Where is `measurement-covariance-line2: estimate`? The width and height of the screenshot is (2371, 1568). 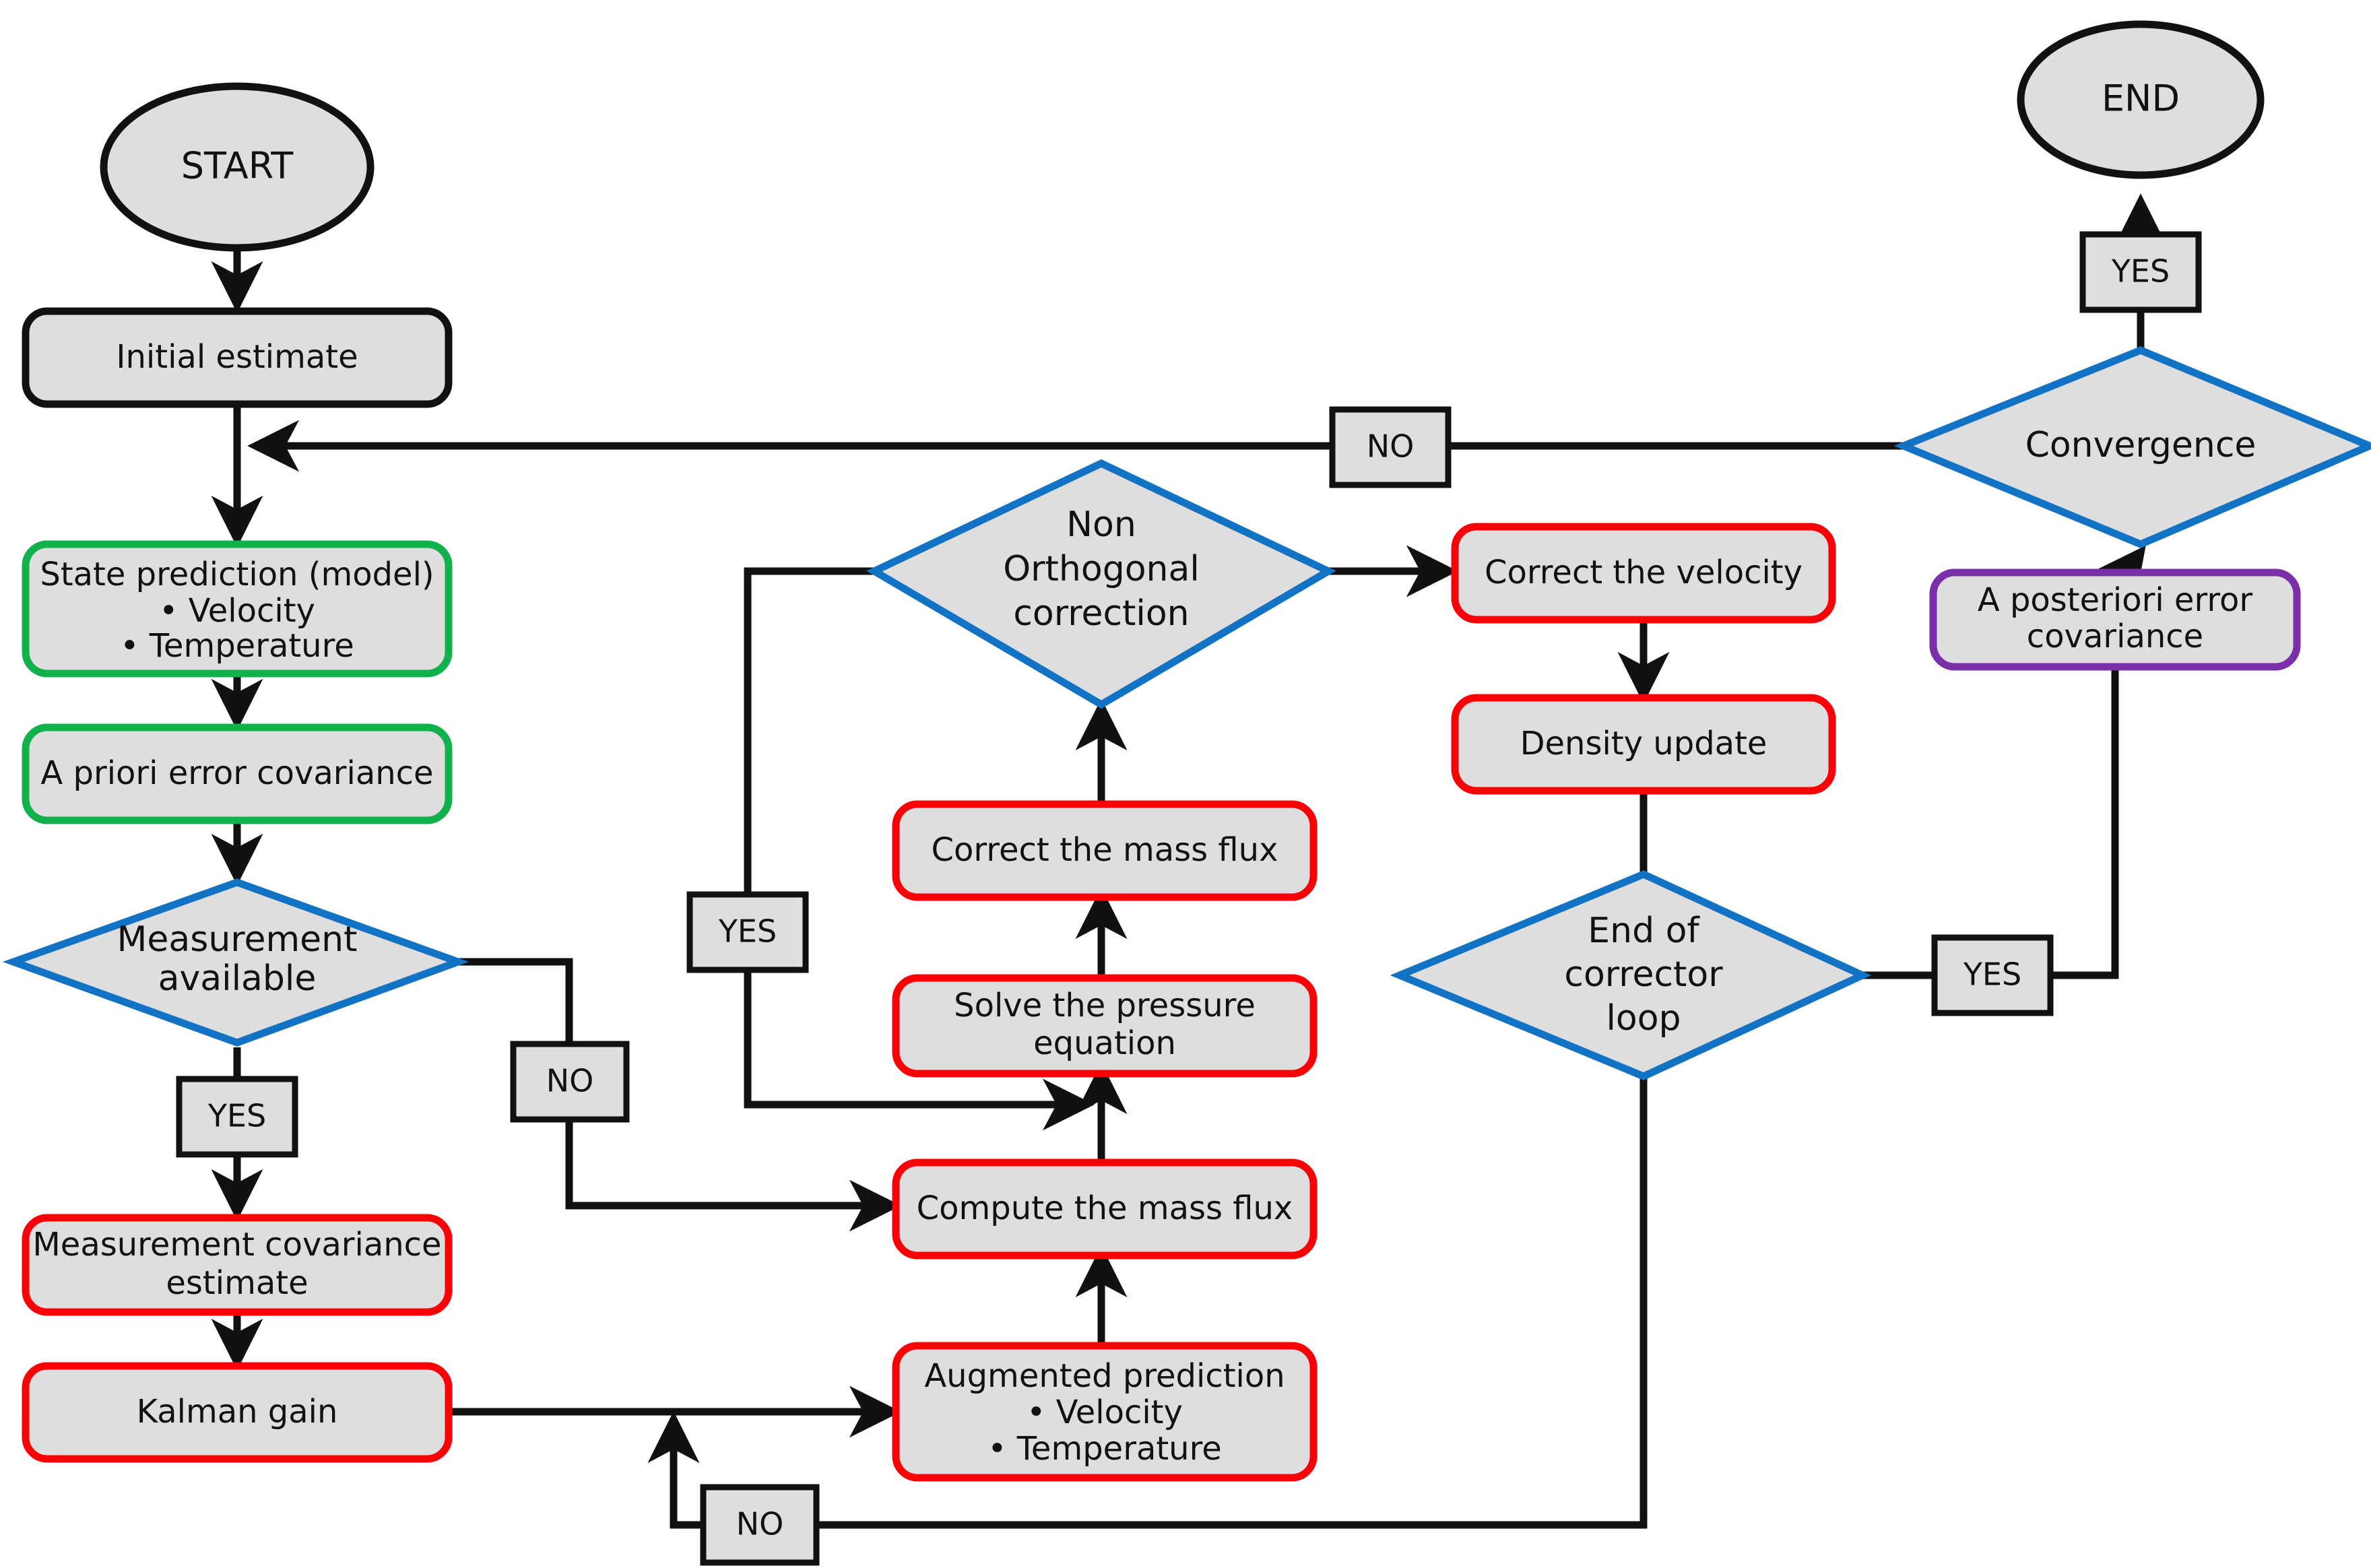
measurement-covariance-line2: estimate is located at coordinates (237, 1283).